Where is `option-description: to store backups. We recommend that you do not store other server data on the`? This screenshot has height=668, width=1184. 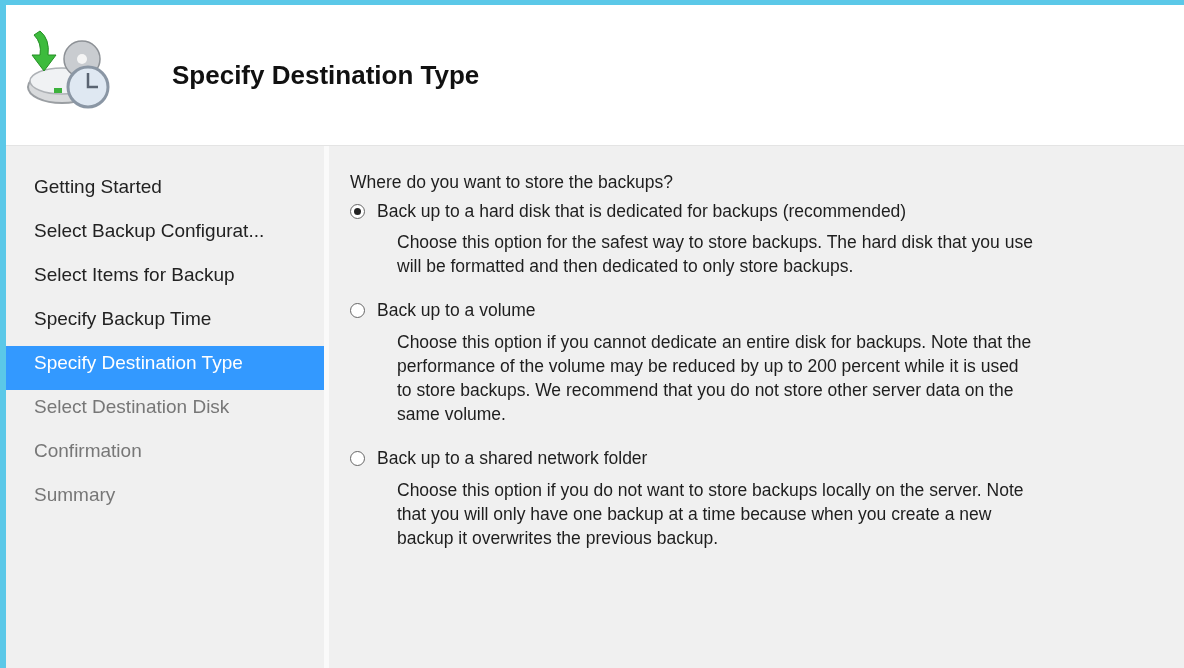 option-description: to store backups. We recommend that you do not store other server data on the is located at coordinates (705, 390).